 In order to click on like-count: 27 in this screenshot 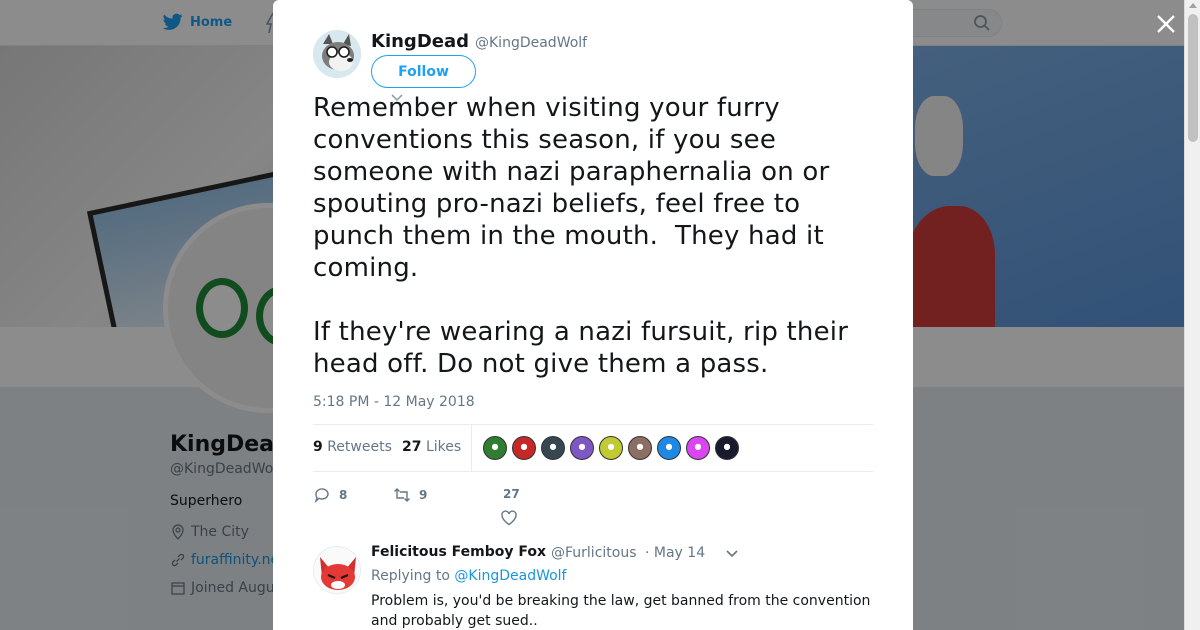, I will do `click(511, 494)`.